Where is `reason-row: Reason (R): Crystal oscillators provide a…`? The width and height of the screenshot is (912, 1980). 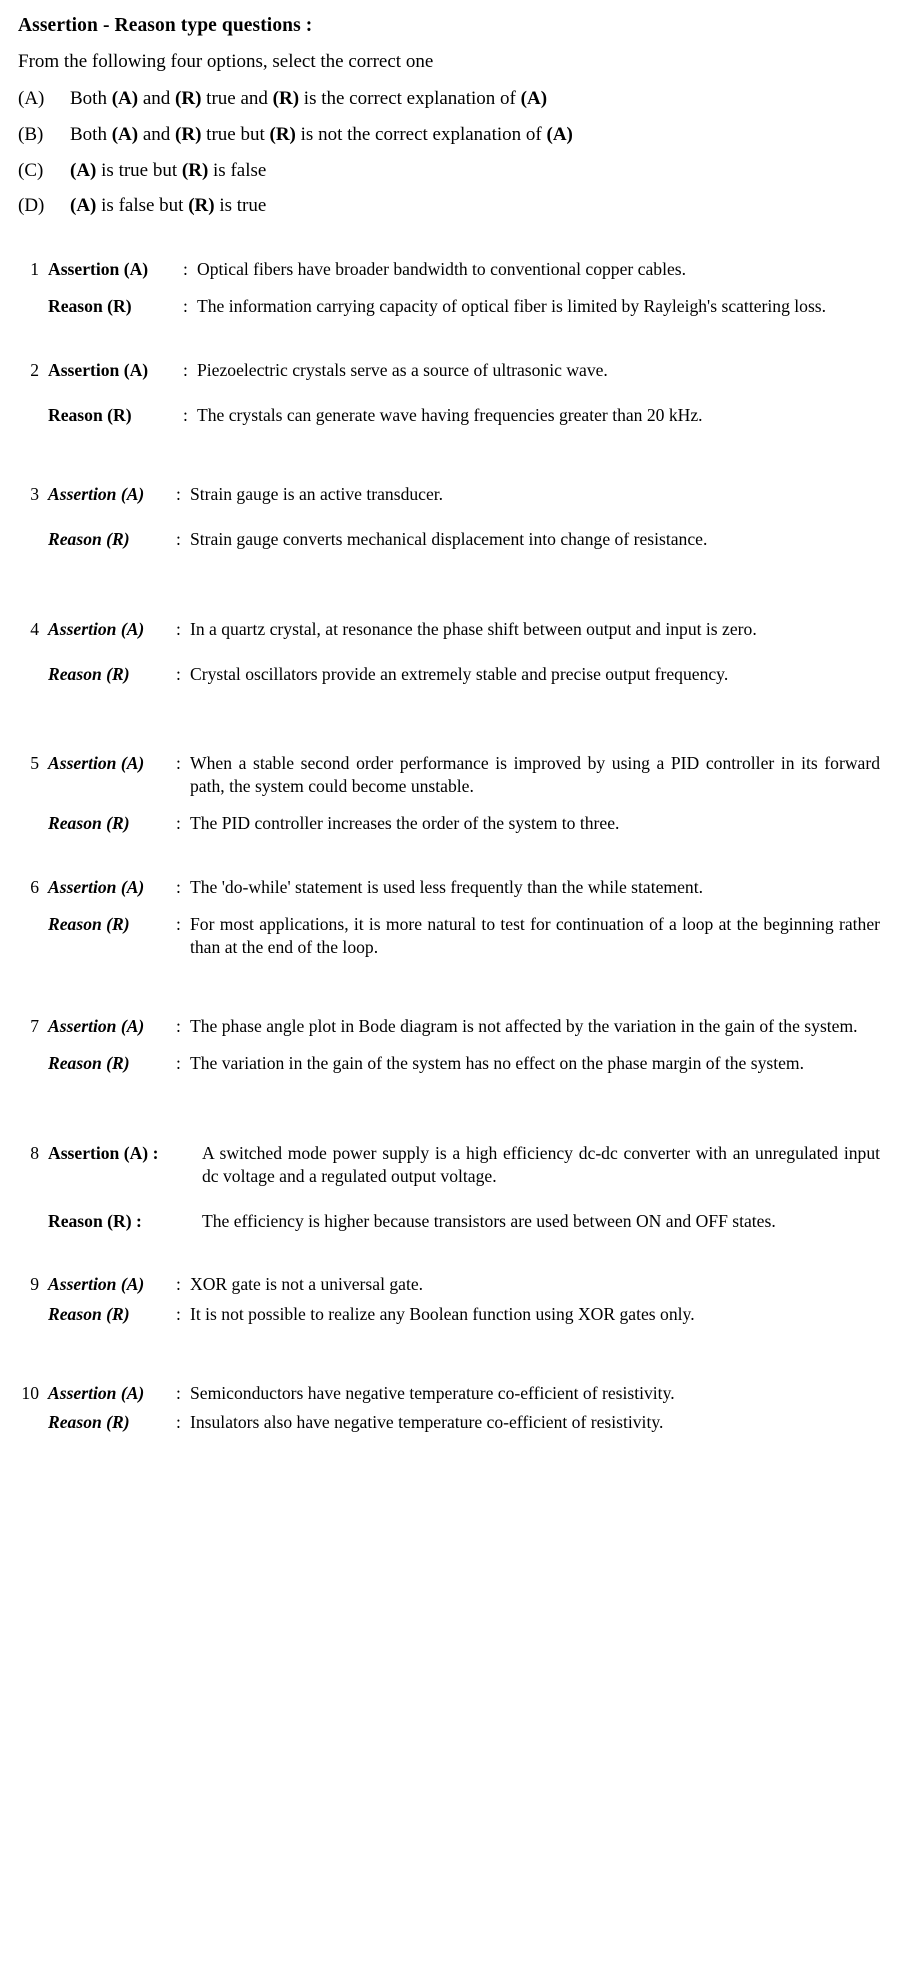 reason-row: Reason (R): Crystal oscillators provide a… is located at coordinates (454, 674).